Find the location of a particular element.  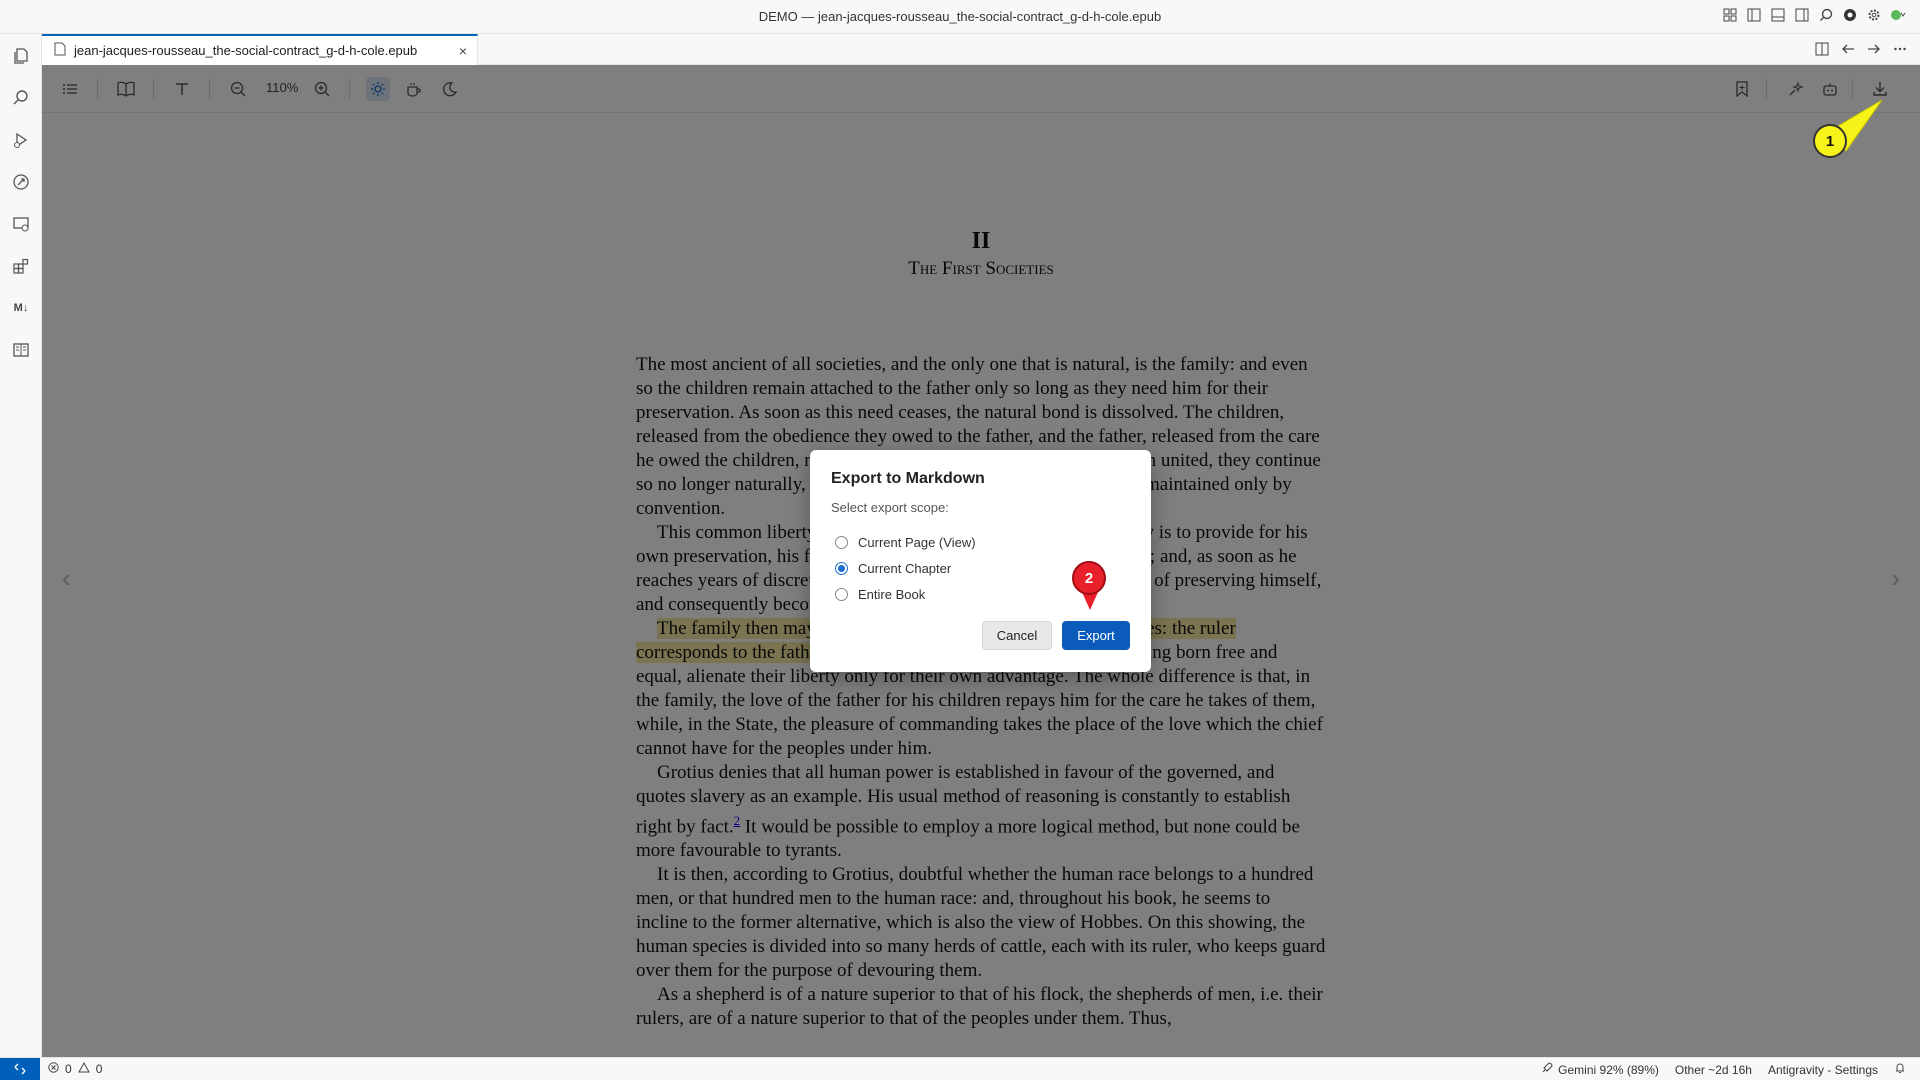

error-icon is located at coordinates (53, 1069).